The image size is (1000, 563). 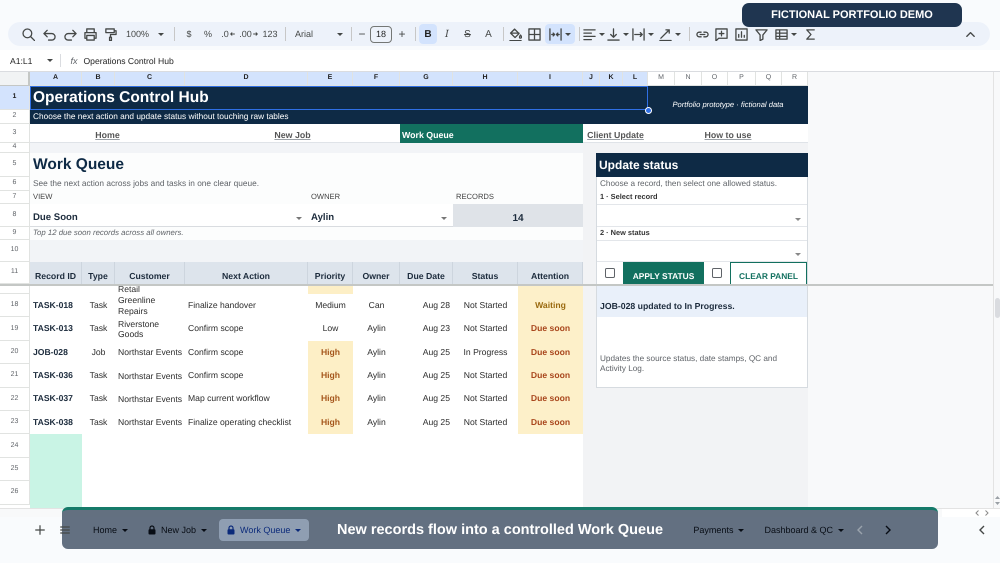 What do you see at coordinates (971, 512) in the screenshot?
I see `horizontal-scrollbar` at bounding box center [971, 512].